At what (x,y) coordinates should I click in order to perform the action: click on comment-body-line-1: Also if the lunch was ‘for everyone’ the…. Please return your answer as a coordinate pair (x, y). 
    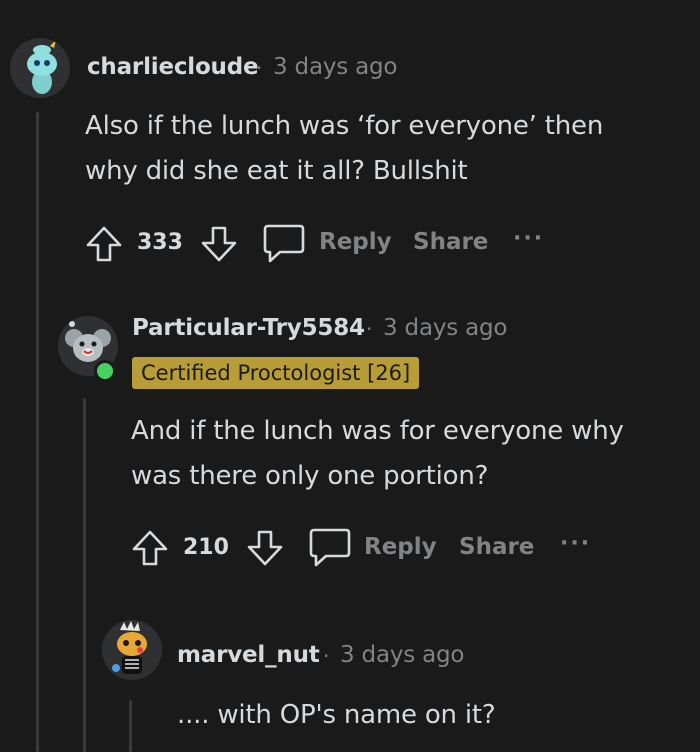
    Looking at the image, I should click on (344, 126).